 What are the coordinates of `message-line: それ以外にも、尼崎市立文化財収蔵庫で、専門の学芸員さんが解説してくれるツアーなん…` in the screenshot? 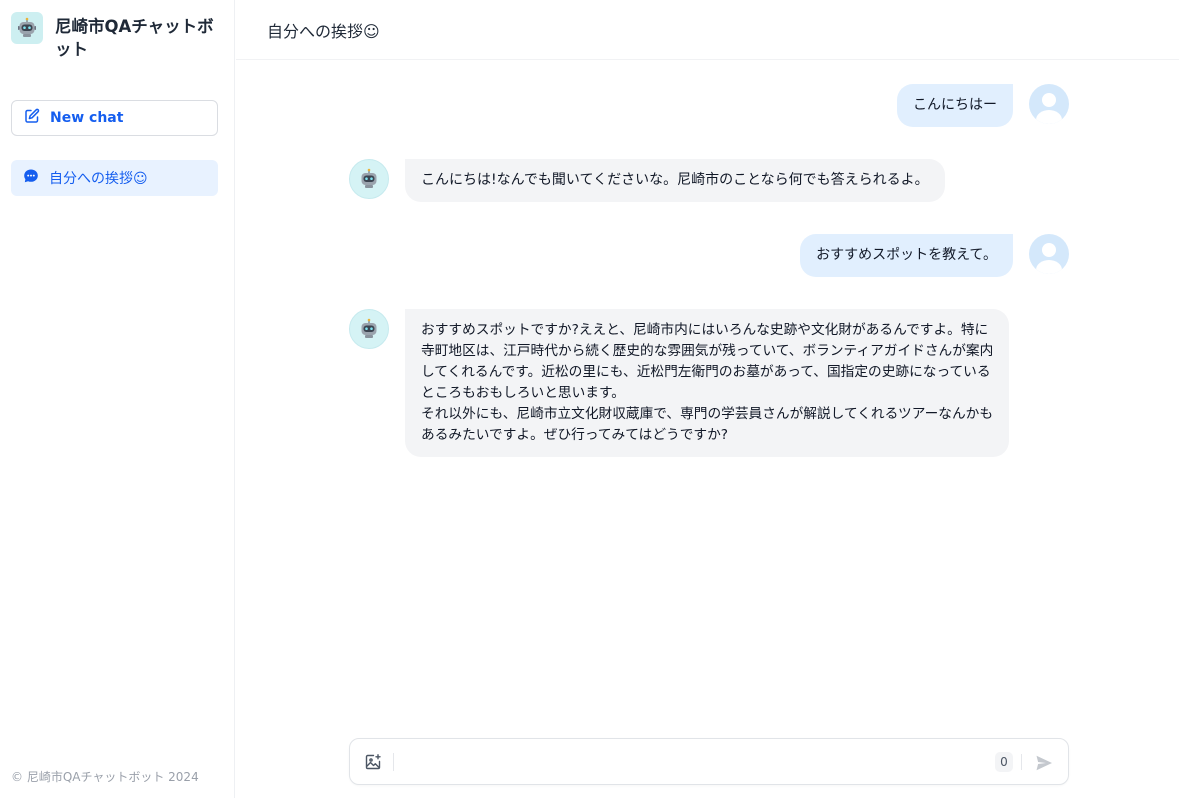 It's located at (707, 414).